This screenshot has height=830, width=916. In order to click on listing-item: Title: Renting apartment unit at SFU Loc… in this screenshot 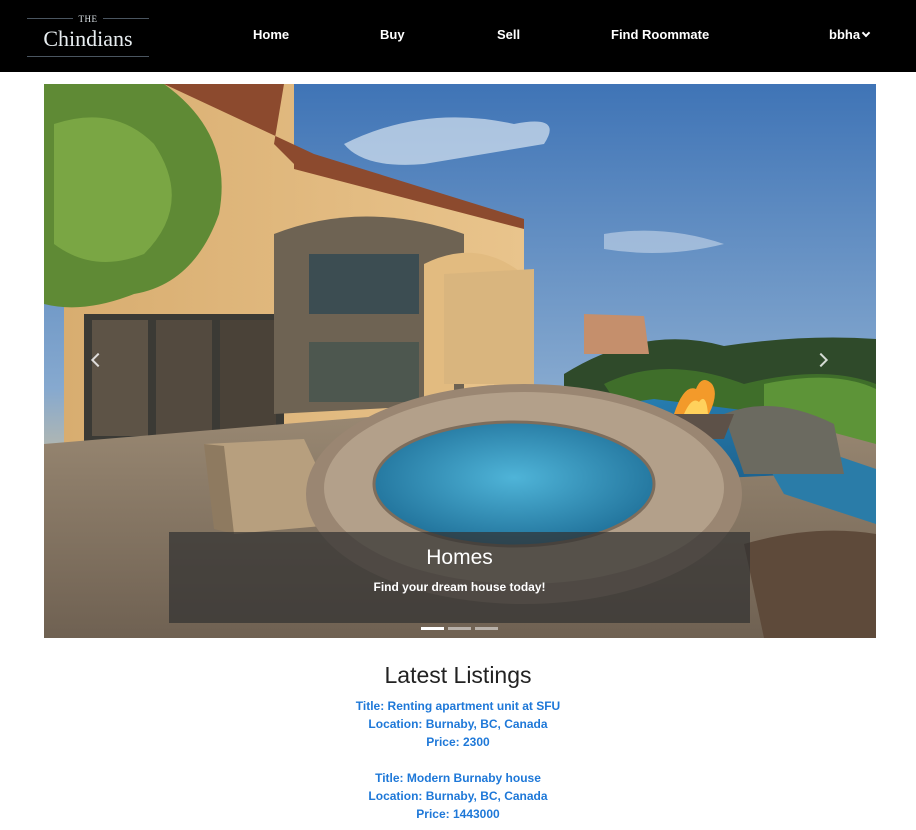, I will do `click(458, 724)`.